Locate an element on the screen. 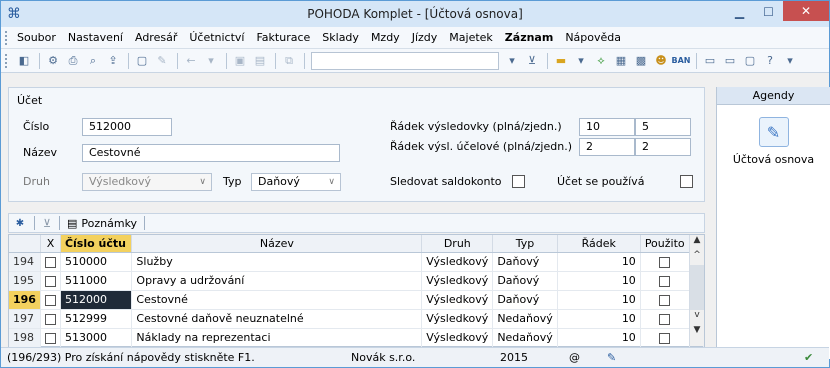  header-radek: Řádek is located at coordinates (599, 244).